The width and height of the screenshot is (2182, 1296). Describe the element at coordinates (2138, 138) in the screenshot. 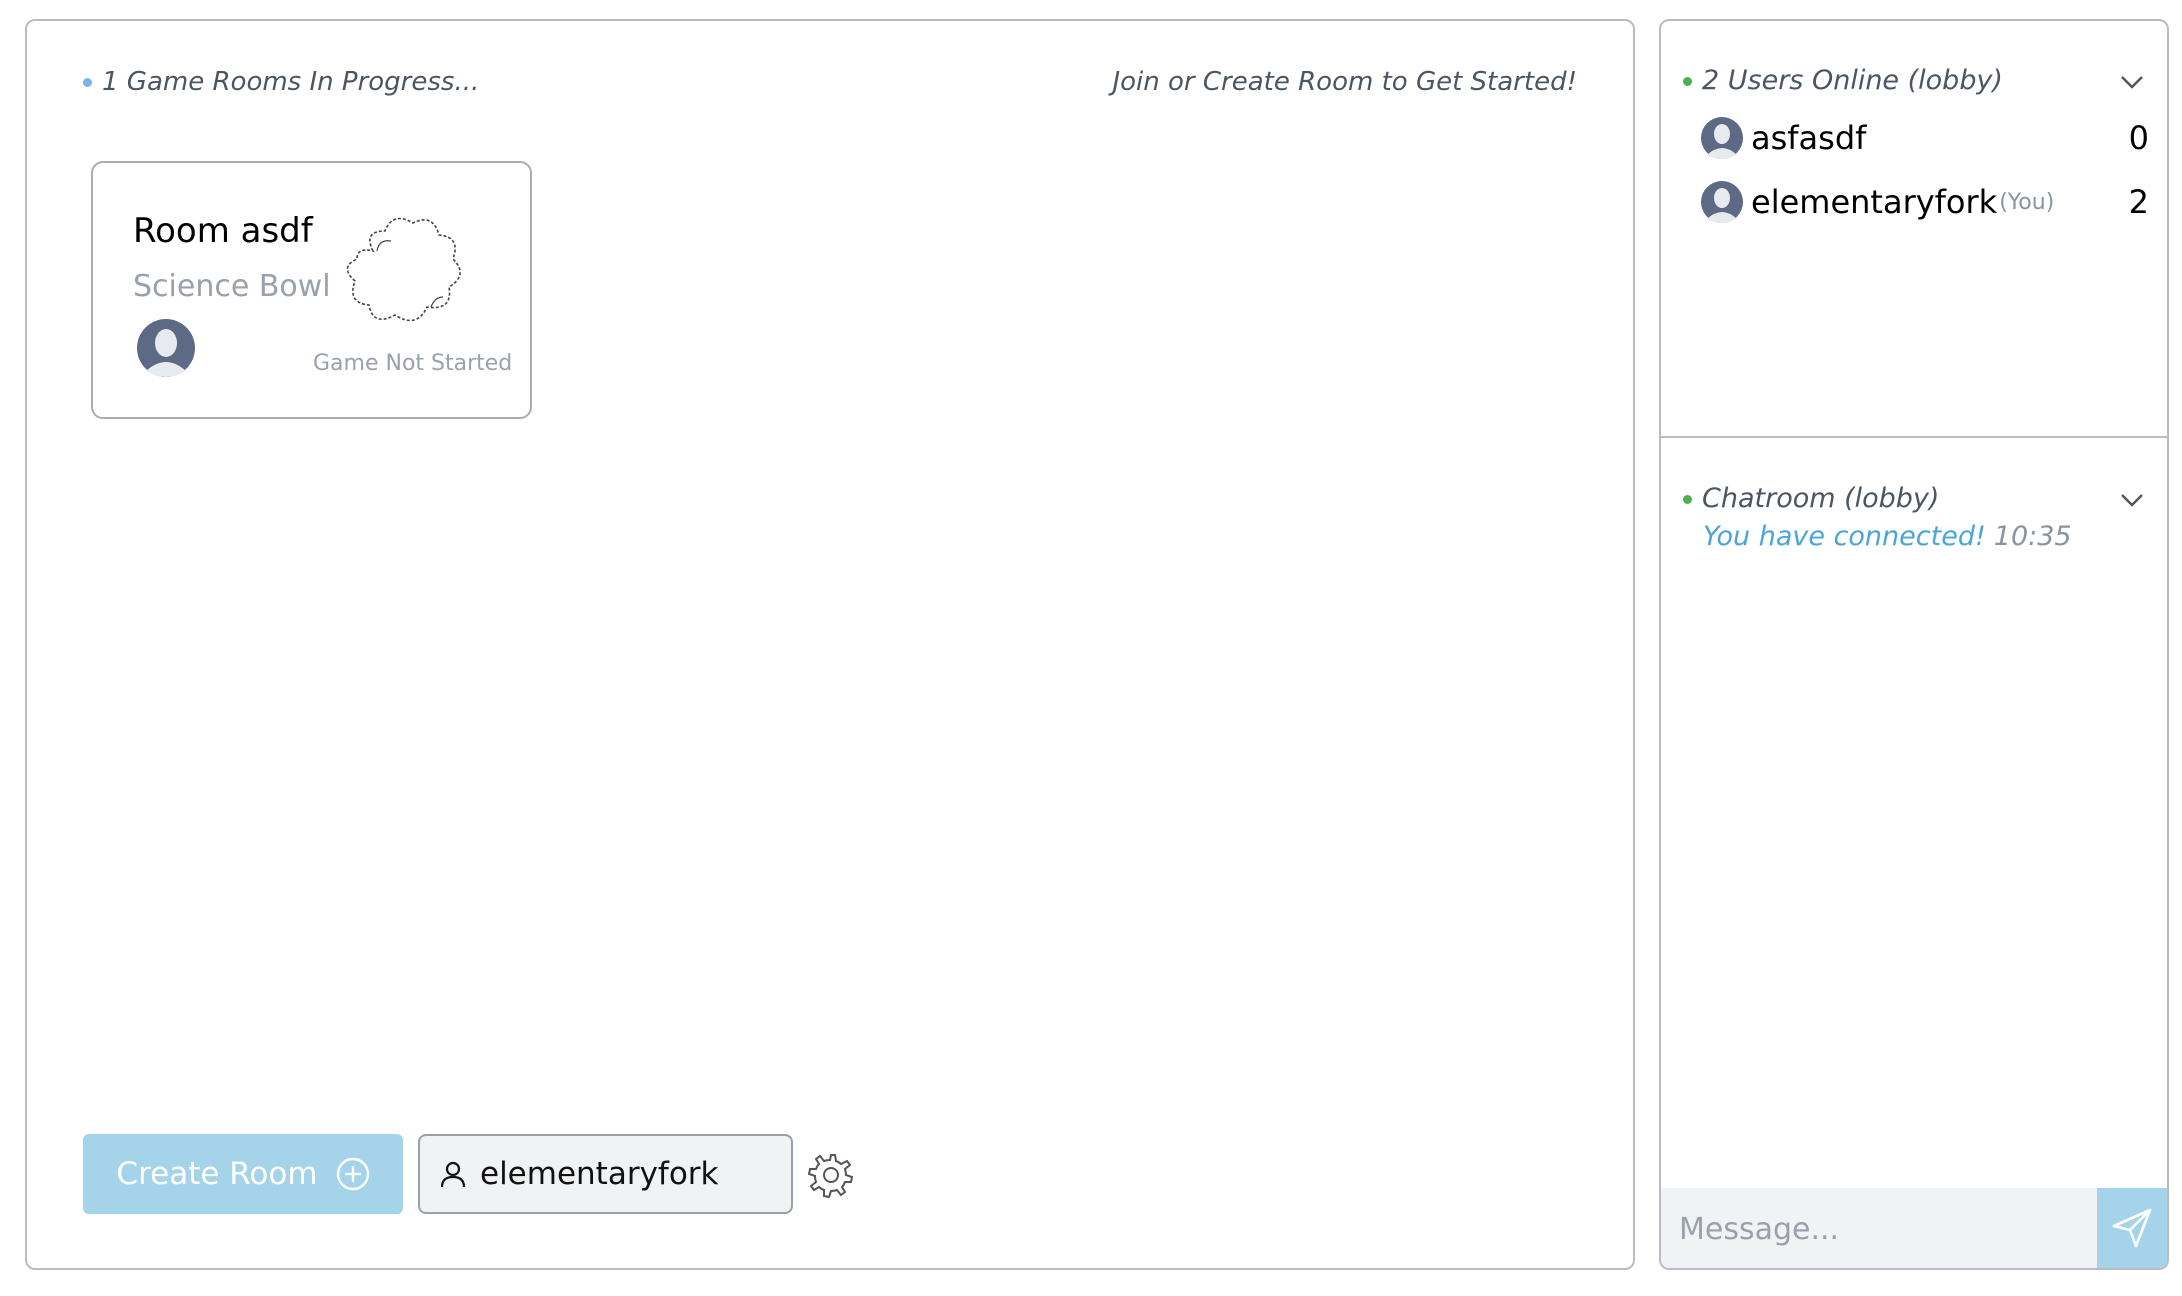

I see `user-score: 0` at that location.